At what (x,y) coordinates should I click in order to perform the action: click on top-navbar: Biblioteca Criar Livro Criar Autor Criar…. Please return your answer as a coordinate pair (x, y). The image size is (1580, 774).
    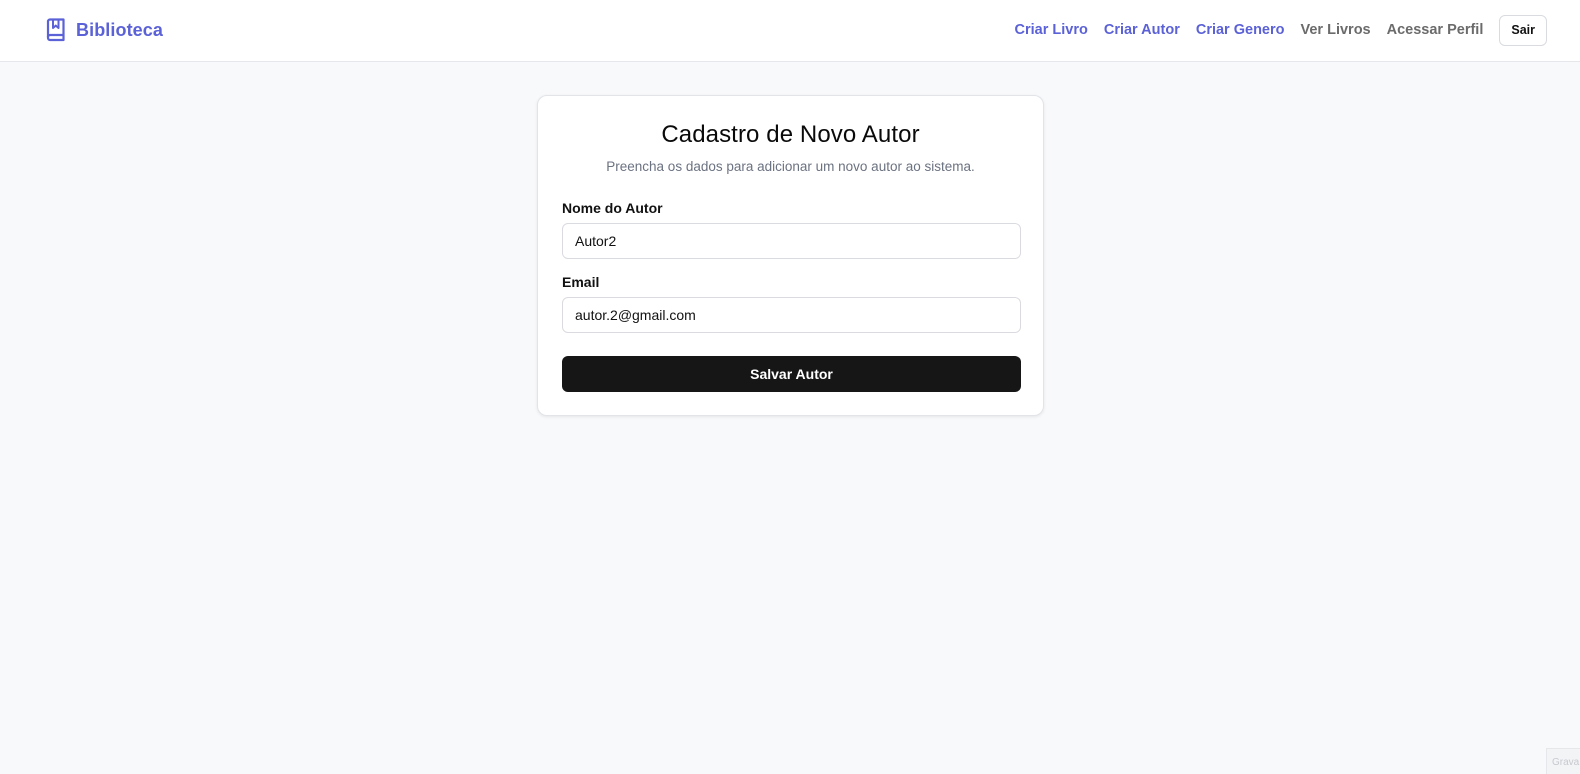
    Looking at the image, I should click on (790, 31).